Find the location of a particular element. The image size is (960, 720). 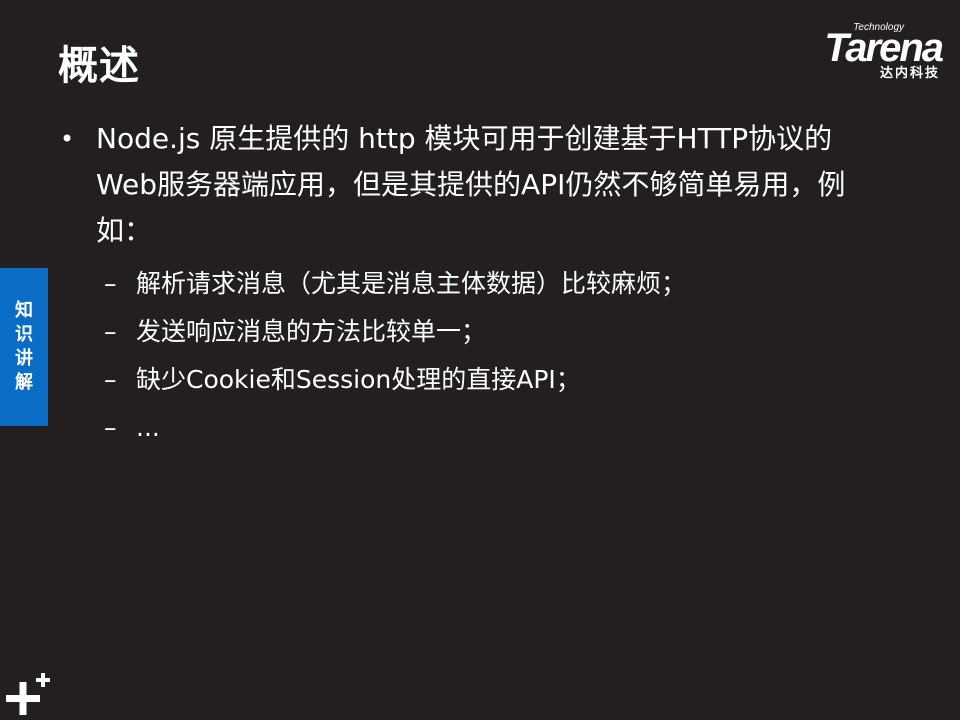

tarena-logo: Technology Tarena 达内科技 is located at coordinates (859, 54).